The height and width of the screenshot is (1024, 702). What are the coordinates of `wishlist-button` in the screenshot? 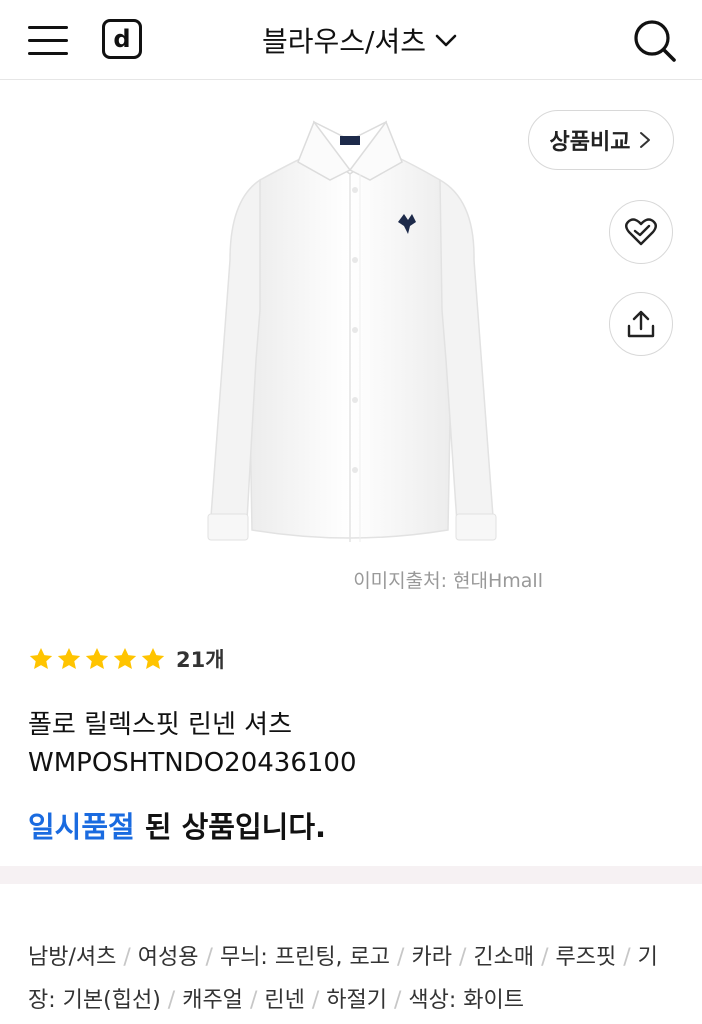 It's located at (641, 232).